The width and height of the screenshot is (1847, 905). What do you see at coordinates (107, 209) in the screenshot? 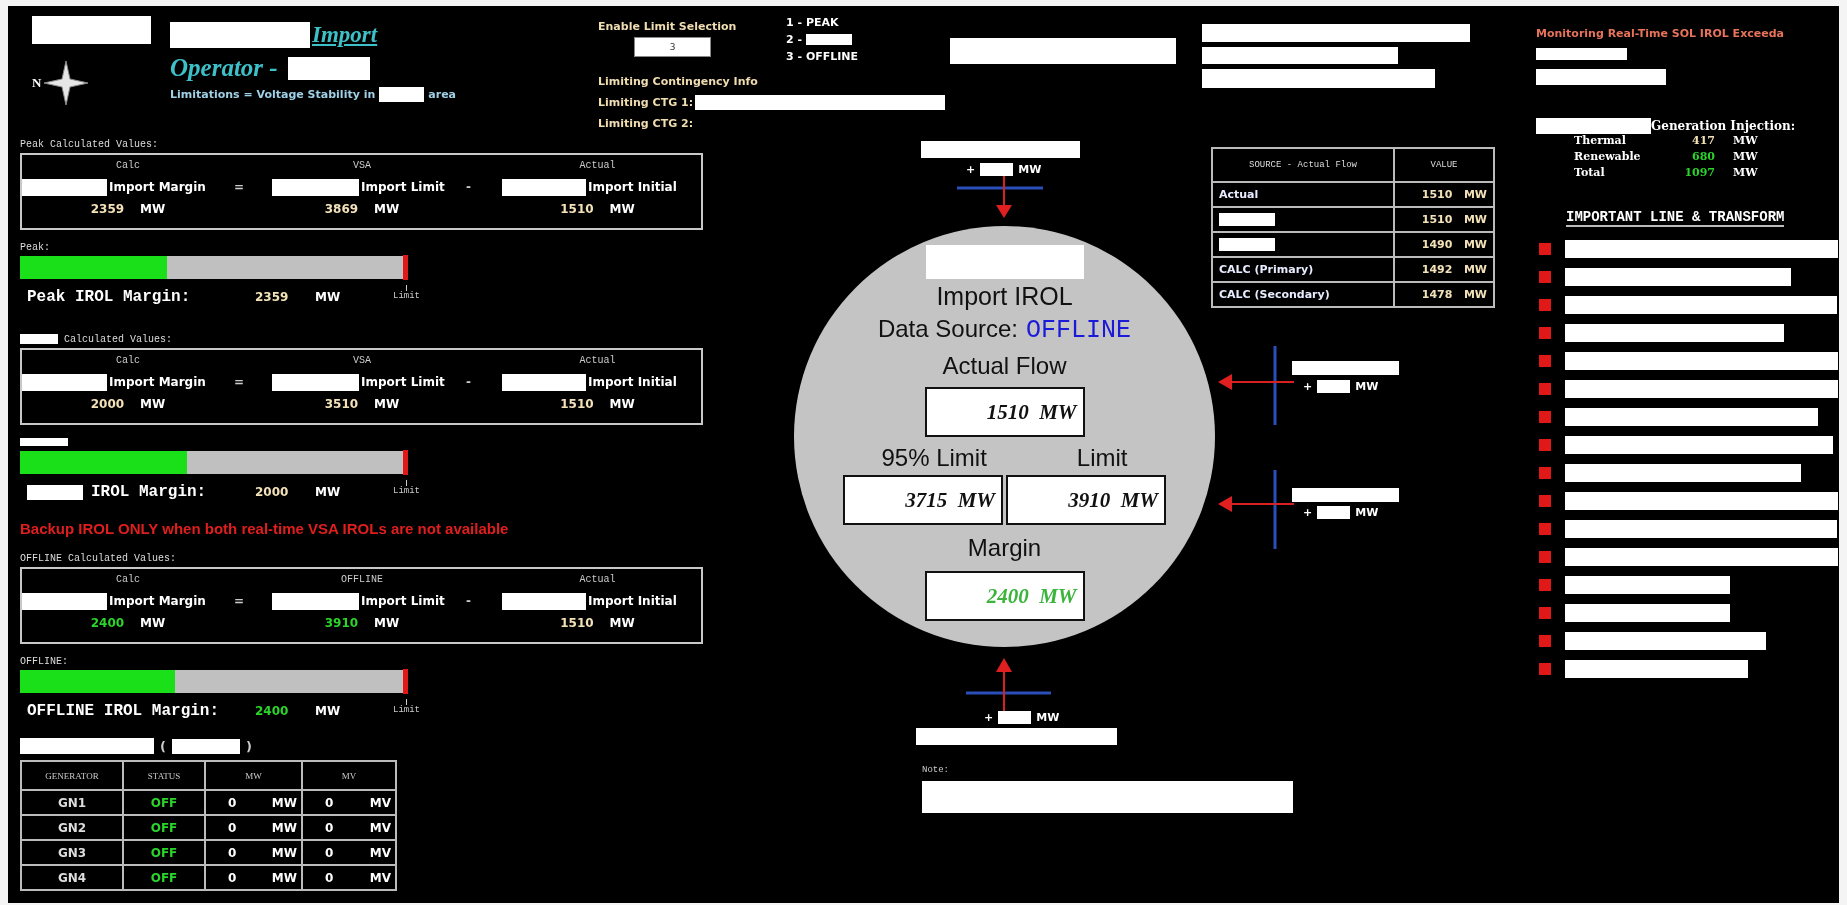
I see `value-text: 2359` at bounding box center [107, 209].